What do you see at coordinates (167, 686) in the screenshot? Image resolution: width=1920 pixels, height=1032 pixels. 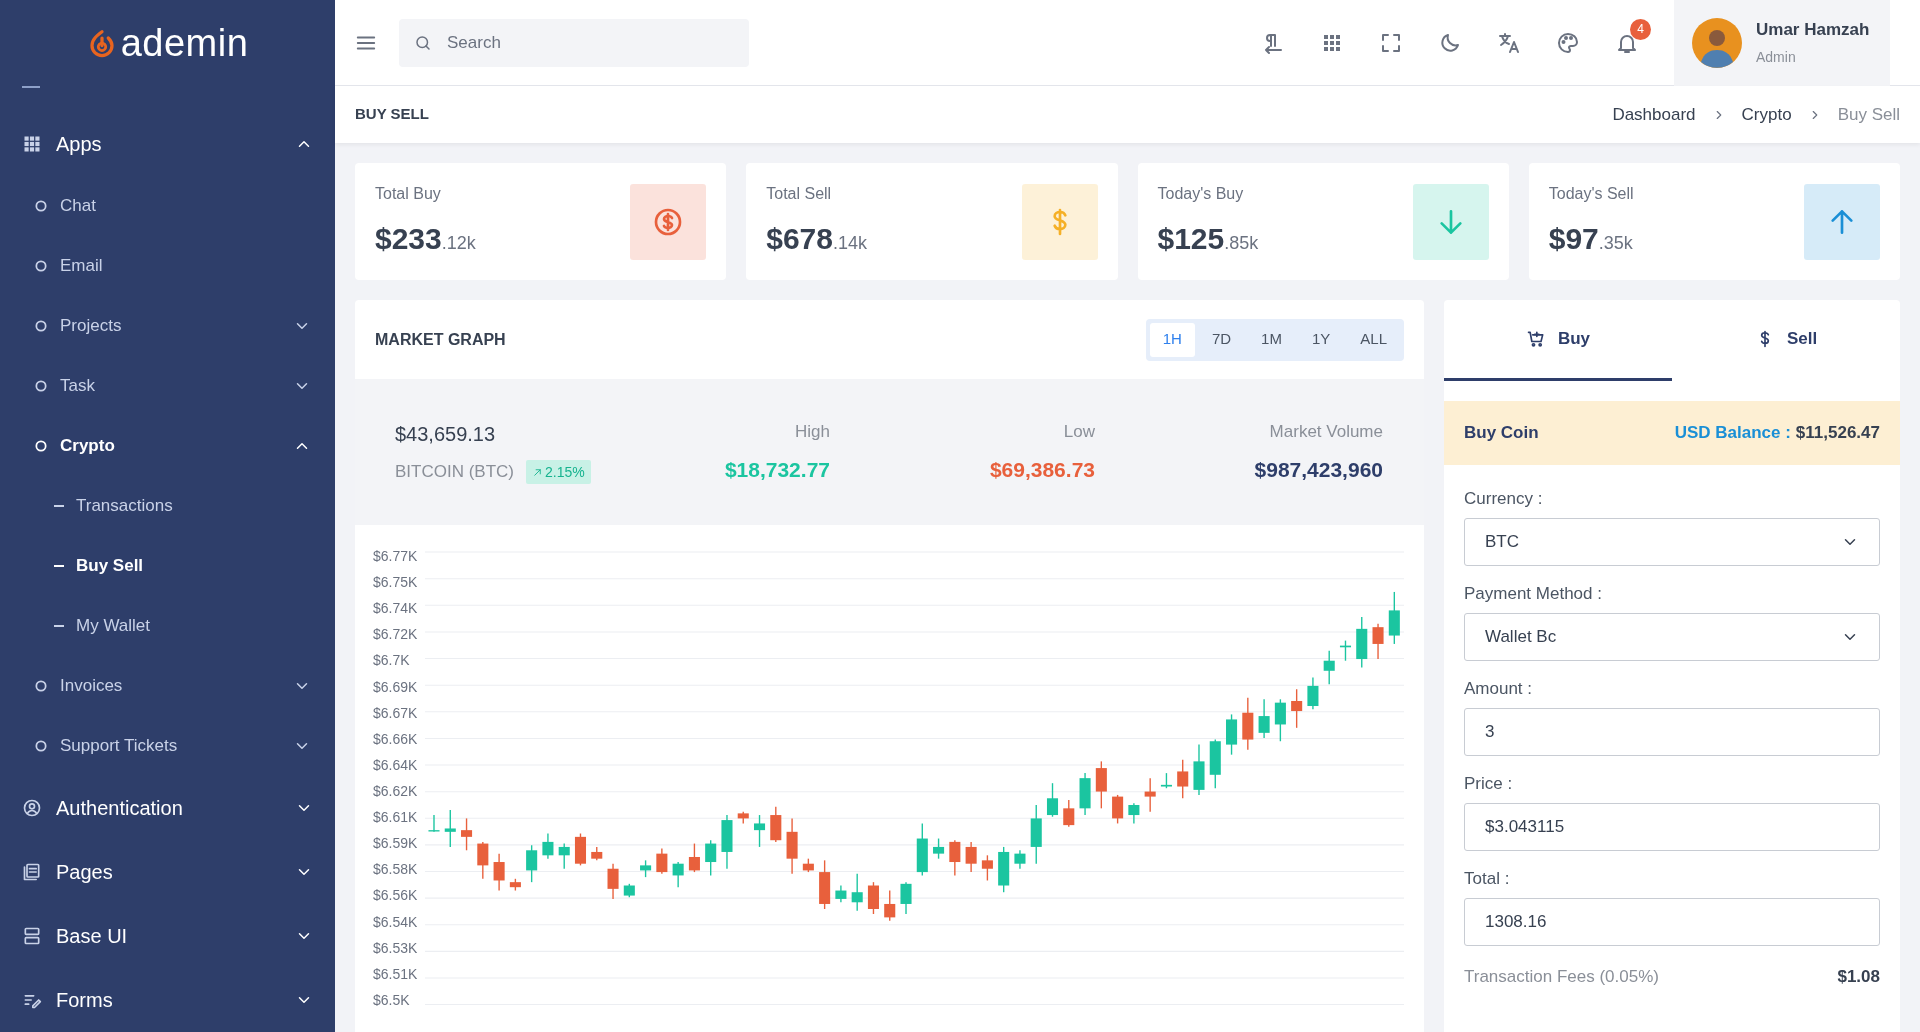 I see `sidebar-item: Invoices` at bounding box center [167, 686].